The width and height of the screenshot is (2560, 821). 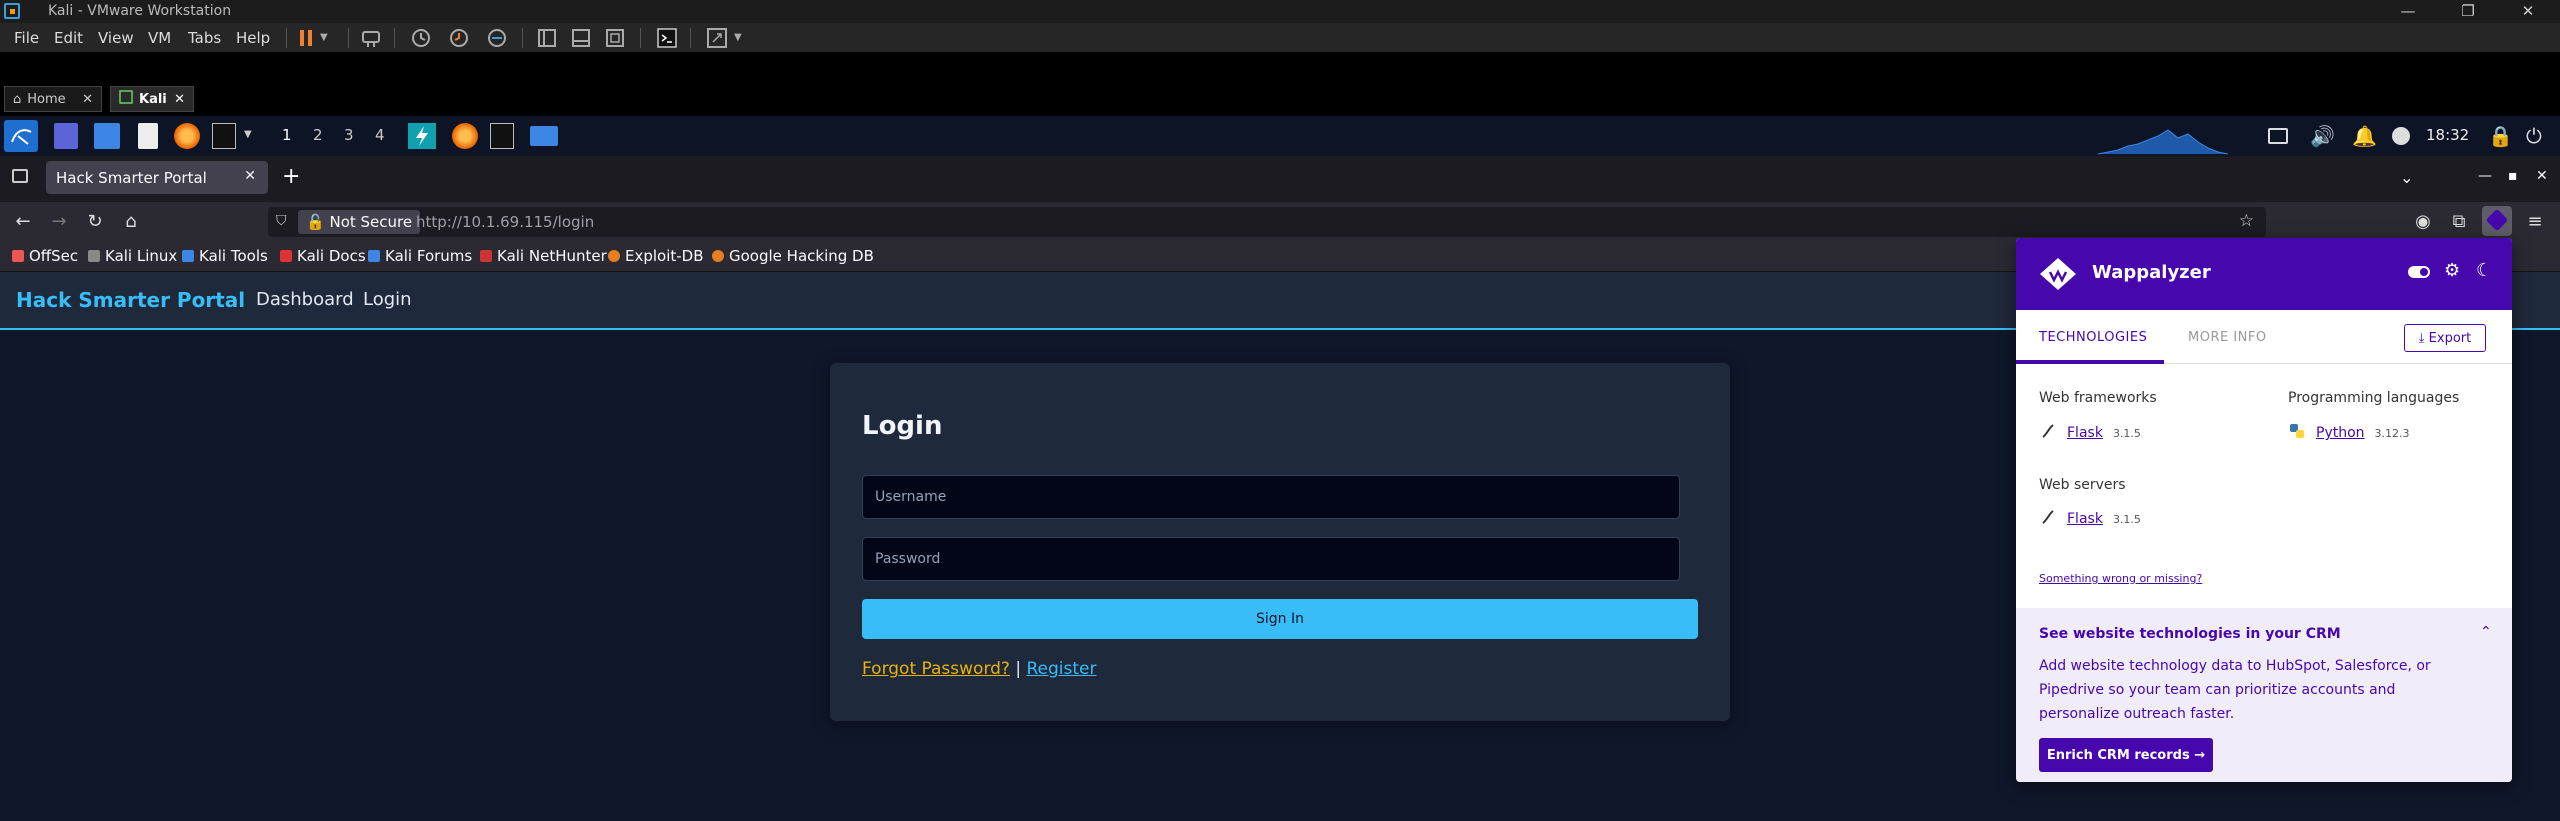 What do you see at coordinates (107, 136) in the screenshot?
I see `file-manager-icon` at bounding box center [107, 136].